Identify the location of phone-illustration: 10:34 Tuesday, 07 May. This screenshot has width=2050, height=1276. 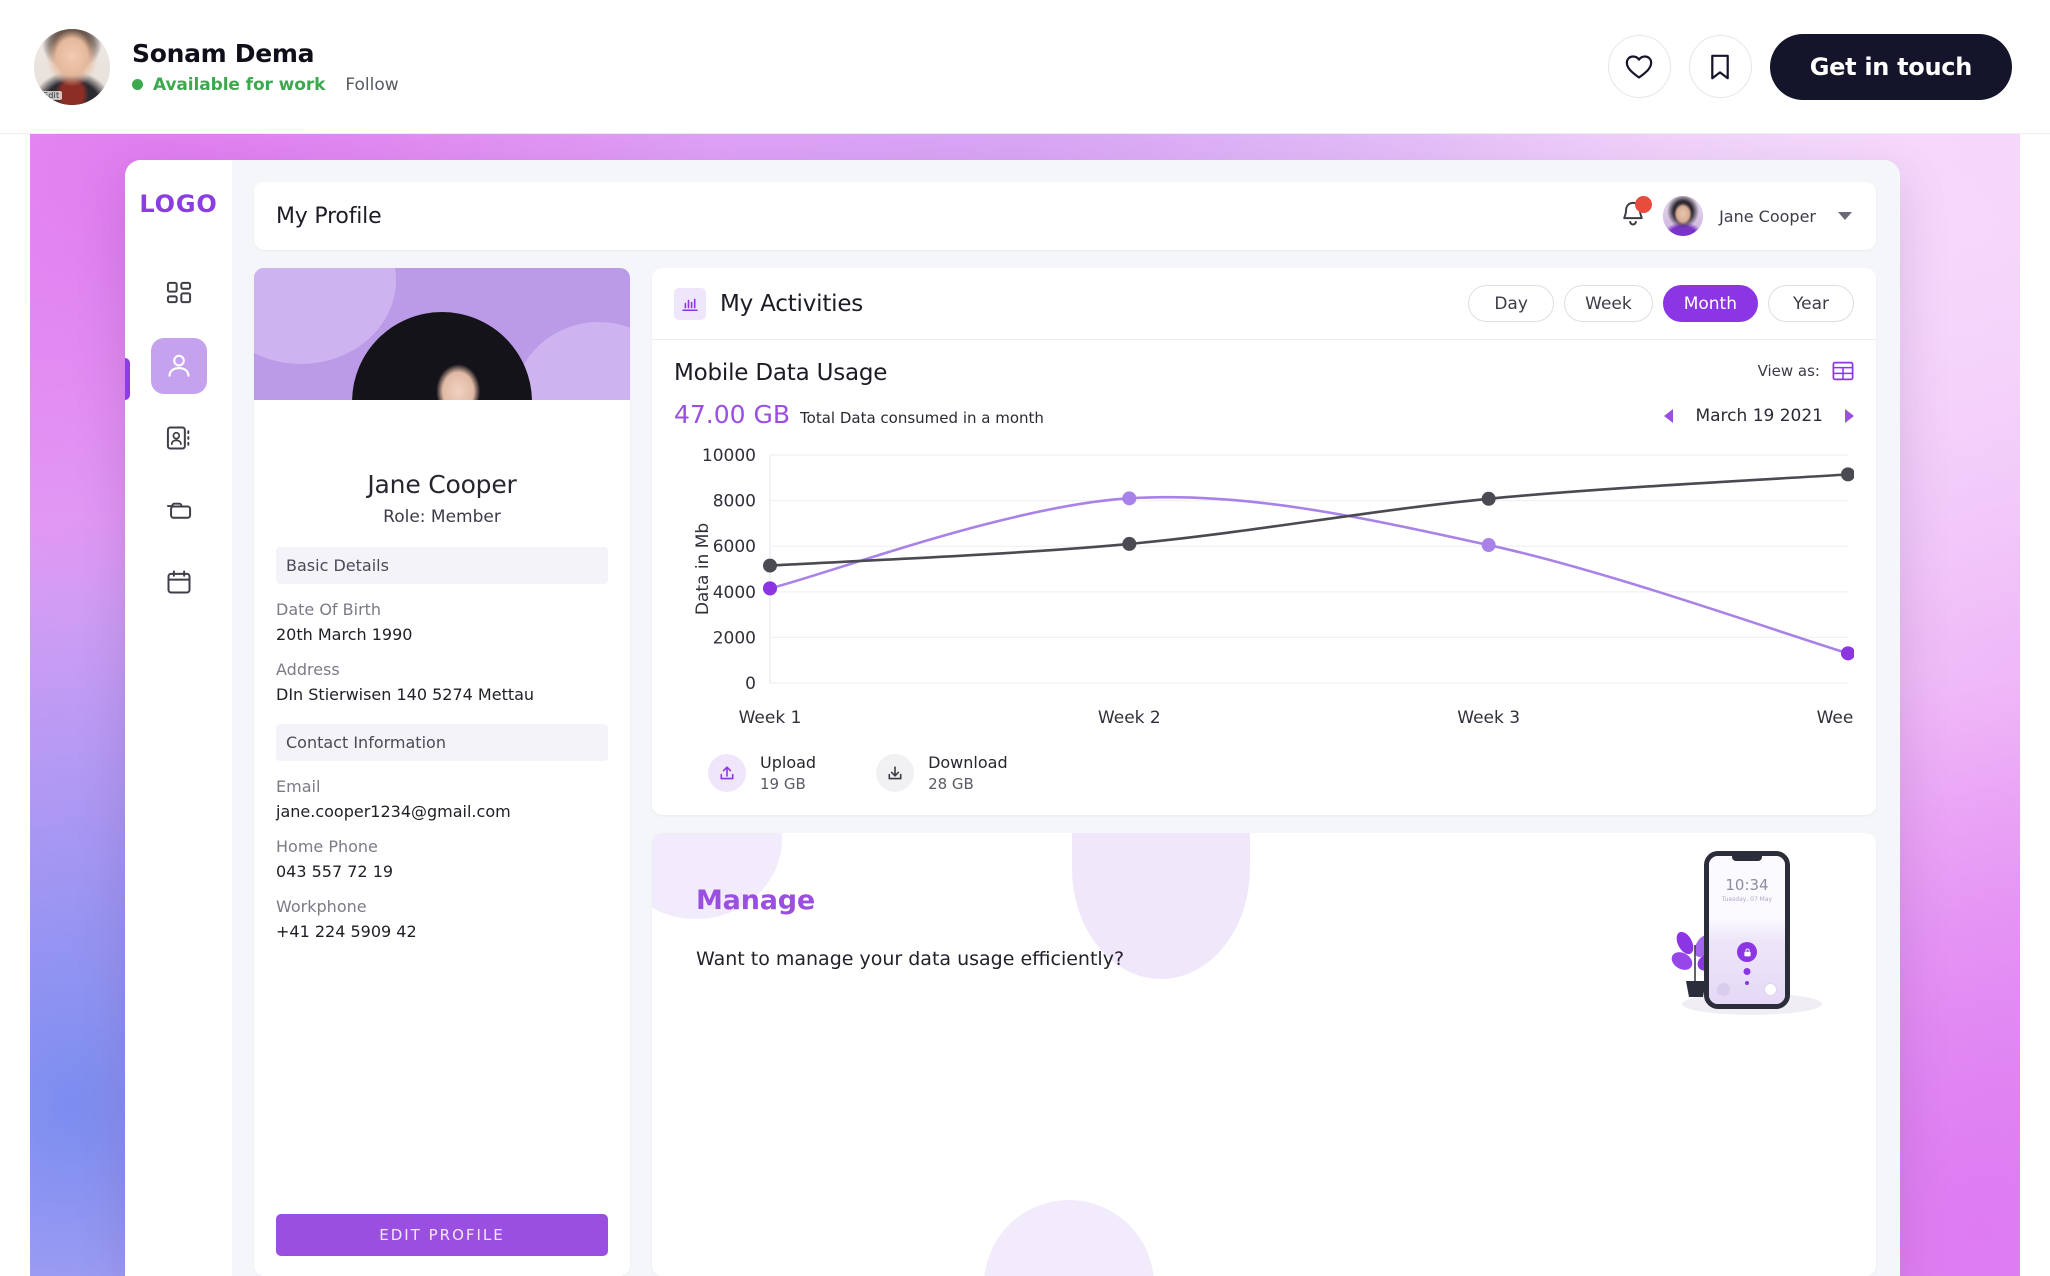
(1757, 935).